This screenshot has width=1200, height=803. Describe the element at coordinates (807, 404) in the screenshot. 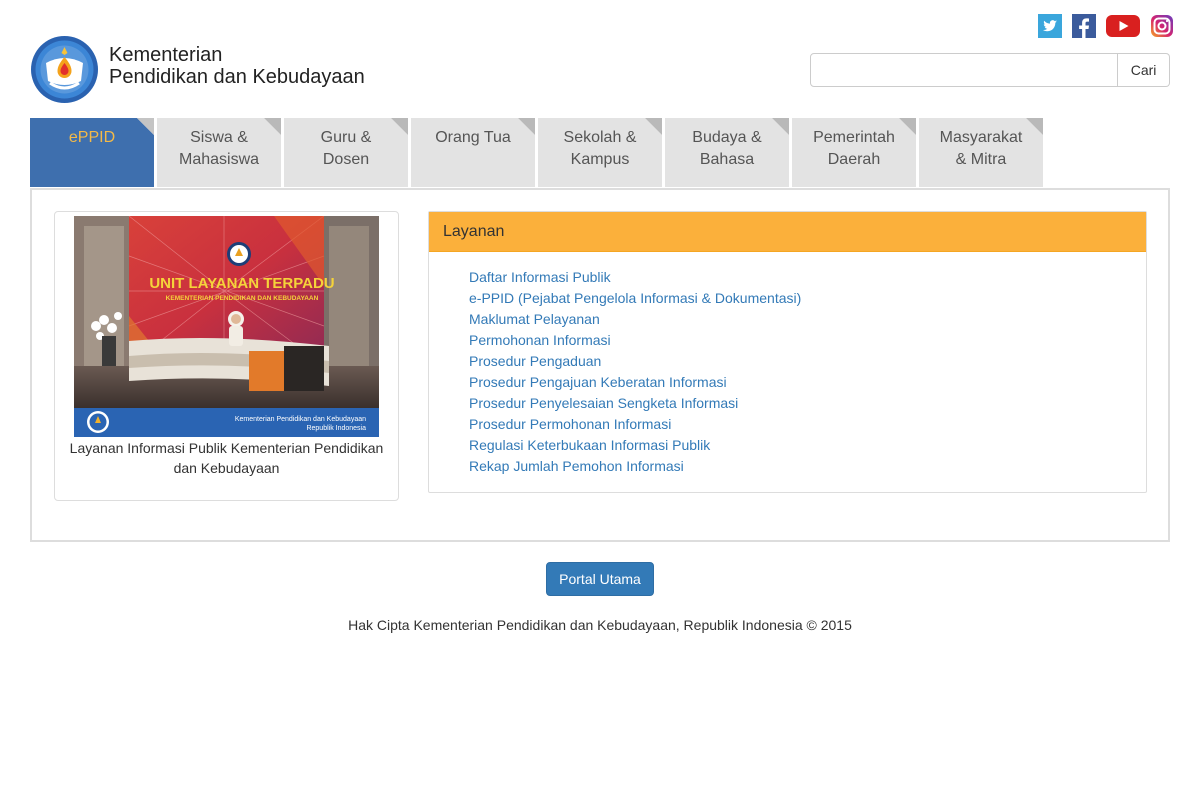

I see `list-item: Prosedur Penyelesaian Sengketa Informasi` at that location.